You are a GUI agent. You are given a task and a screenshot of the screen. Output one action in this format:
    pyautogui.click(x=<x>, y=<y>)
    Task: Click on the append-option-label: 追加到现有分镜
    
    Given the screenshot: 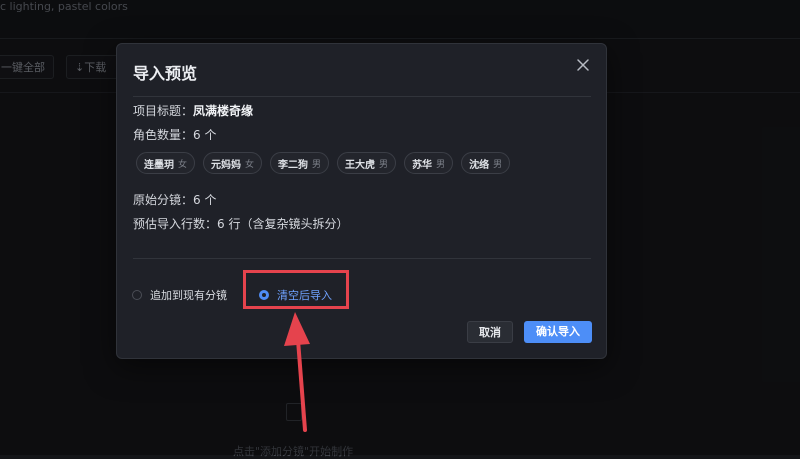 What is the action you would take?
    pyautogui.click(x=188, y=295)
    